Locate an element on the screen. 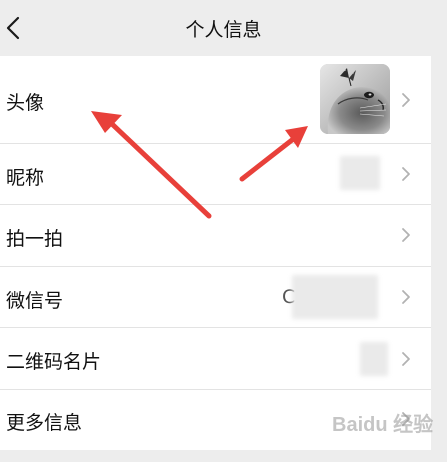  row-wechat-id: 微信号 C is located at coordinates (215, 297).